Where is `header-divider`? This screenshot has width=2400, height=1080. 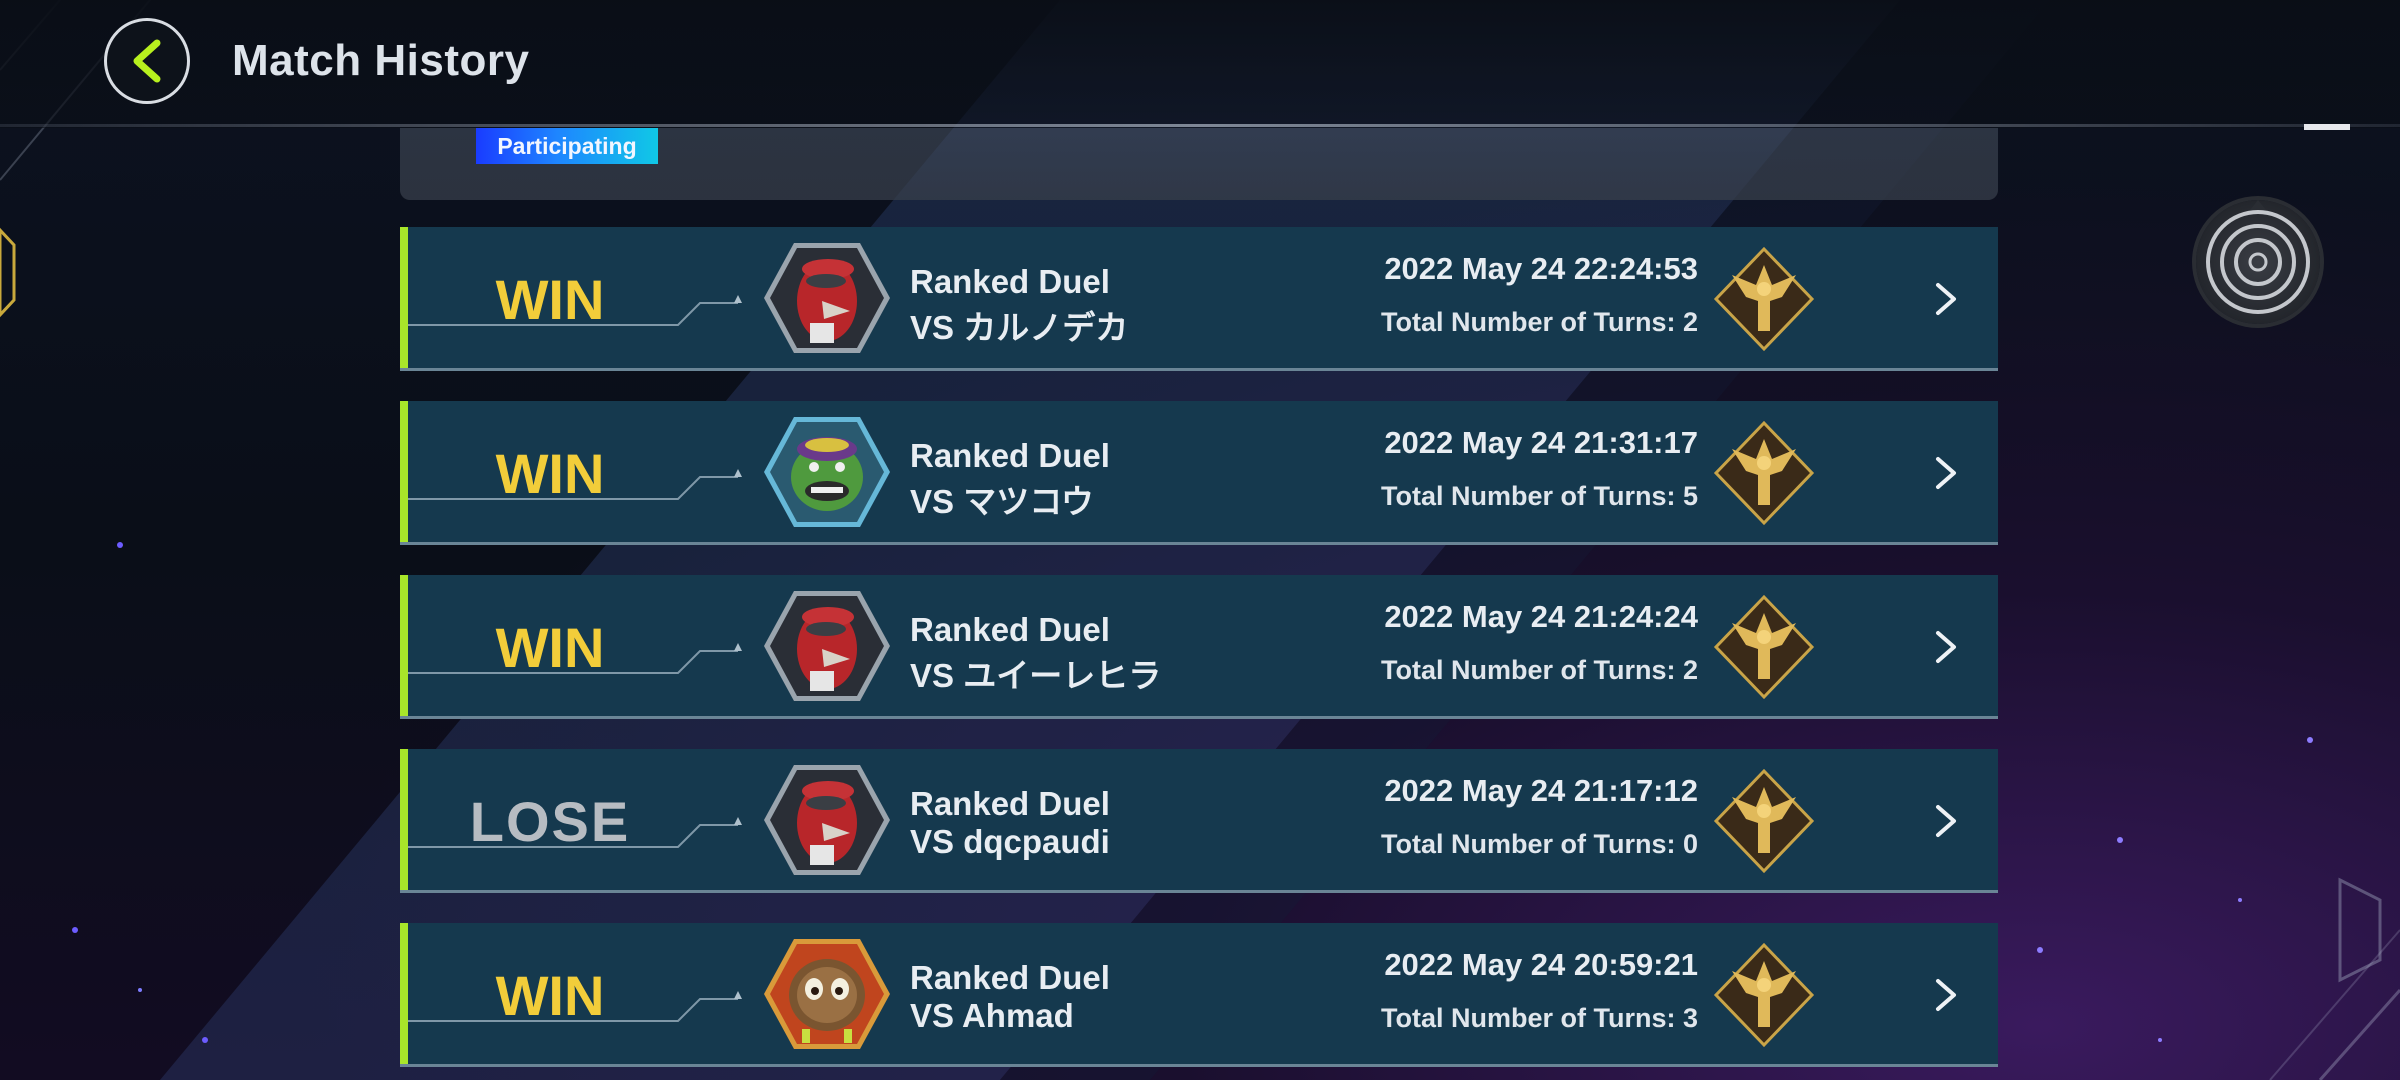
header-divider is located at coordinates (1200, 125).